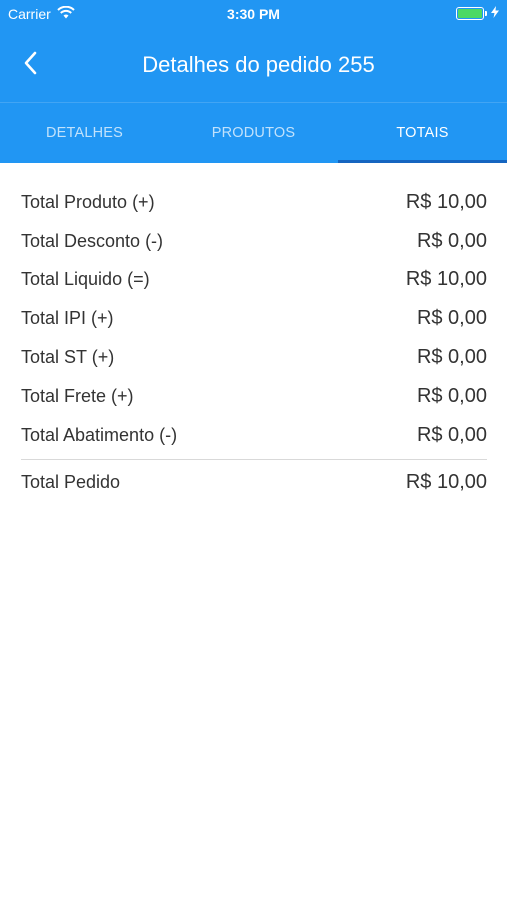 This screenshot has width=507, height=900. What do you see at coordinates (254, 396) in the screenshot?
I see `total-row-frete: Total Frete (+) R$ 0,00` at bounding box center [254, 396].